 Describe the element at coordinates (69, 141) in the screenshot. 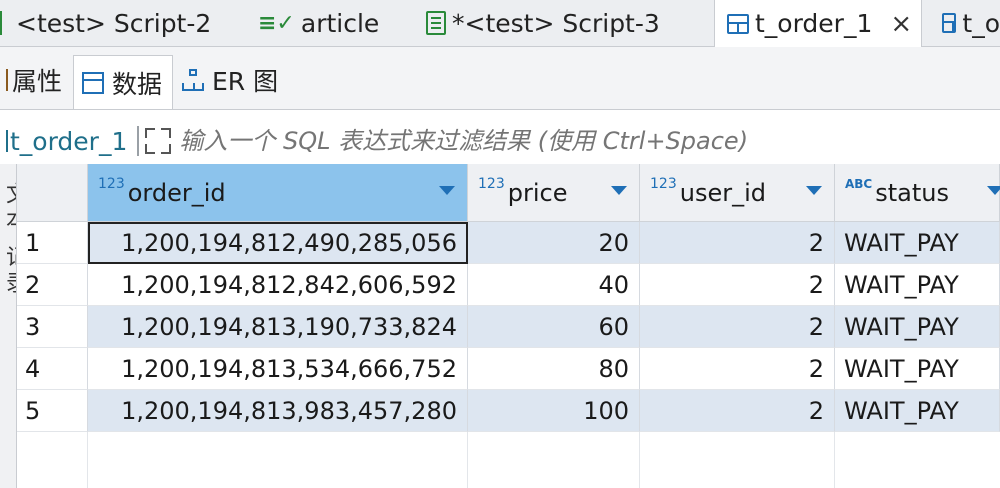

I see `filter-table-name: t_order_1` at that location.